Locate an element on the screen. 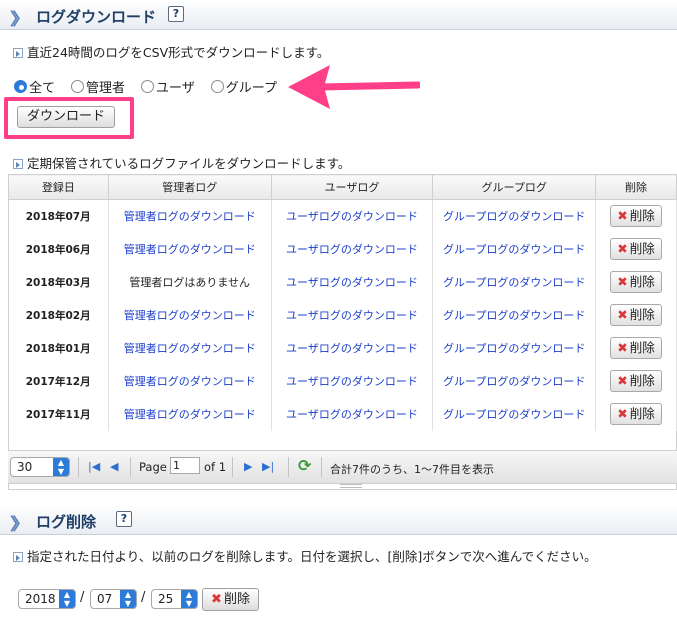 Image resolution: width=677 pixels, height=636 pixels. radio-group: グループ is located at coordinates (243, 86).